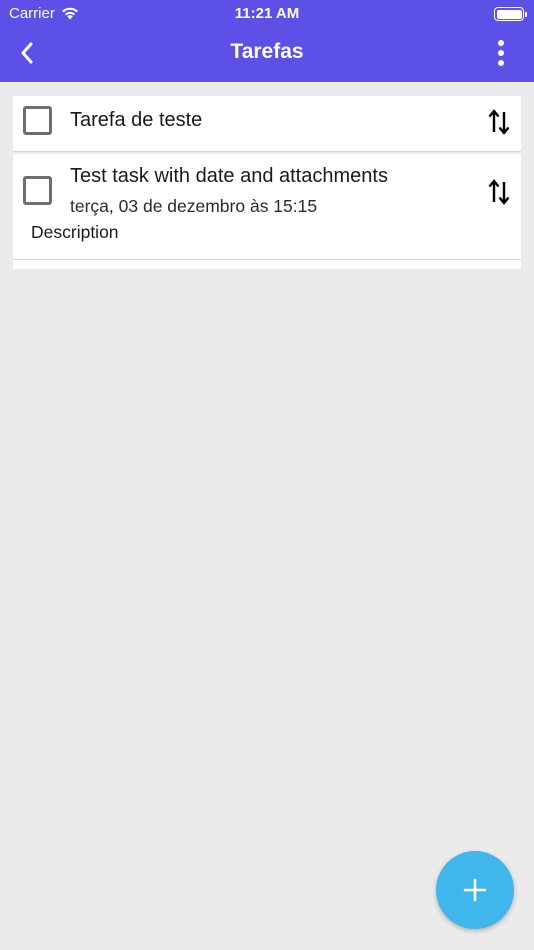  Describe the element at coordinates (267, 51) in the screenshot. I see `page-title: Tarefas` at that location.